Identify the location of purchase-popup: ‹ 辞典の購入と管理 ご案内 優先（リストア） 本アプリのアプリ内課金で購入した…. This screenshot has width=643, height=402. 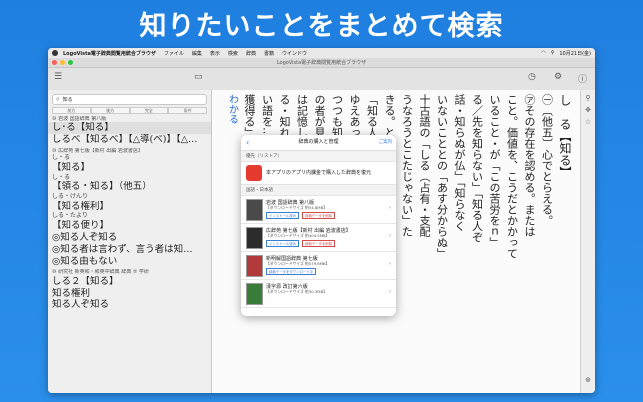
(318, 225).